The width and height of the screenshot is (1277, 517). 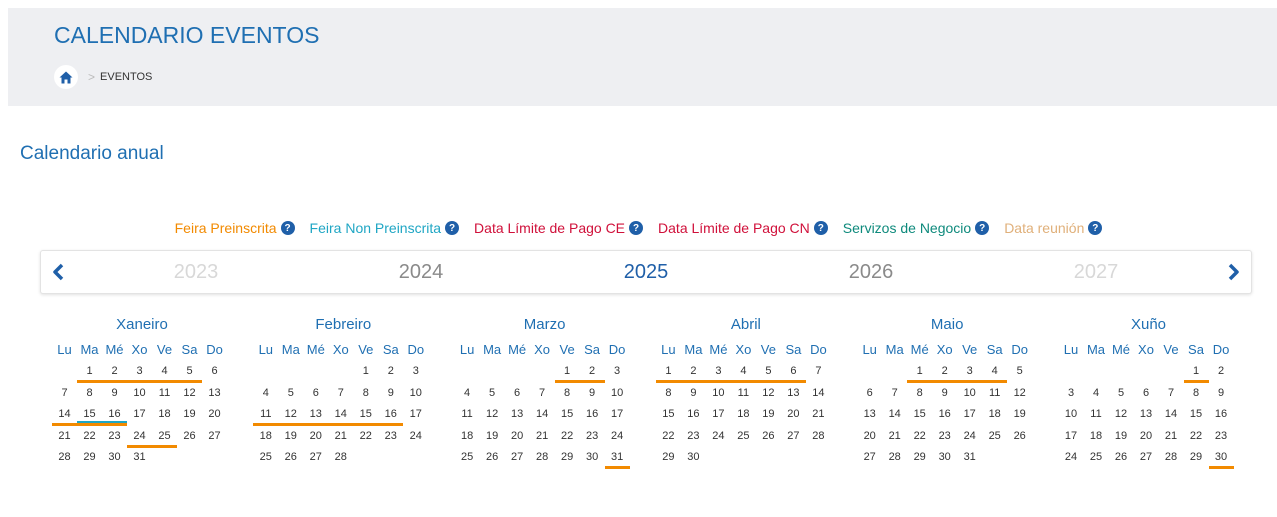 What do you see at coordinates (66, 77) in the screenshot?
I see `home-icon` at bounding box center [66, 77].